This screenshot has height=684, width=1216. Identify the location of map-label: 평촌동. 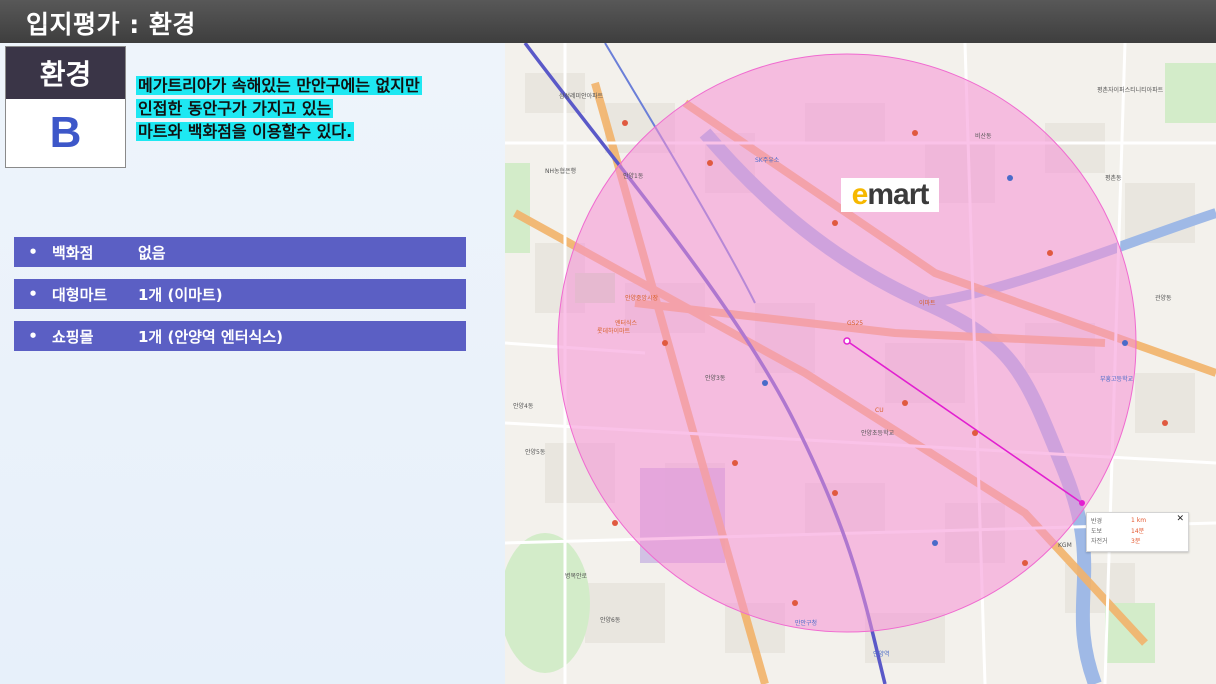
(1113, 178).